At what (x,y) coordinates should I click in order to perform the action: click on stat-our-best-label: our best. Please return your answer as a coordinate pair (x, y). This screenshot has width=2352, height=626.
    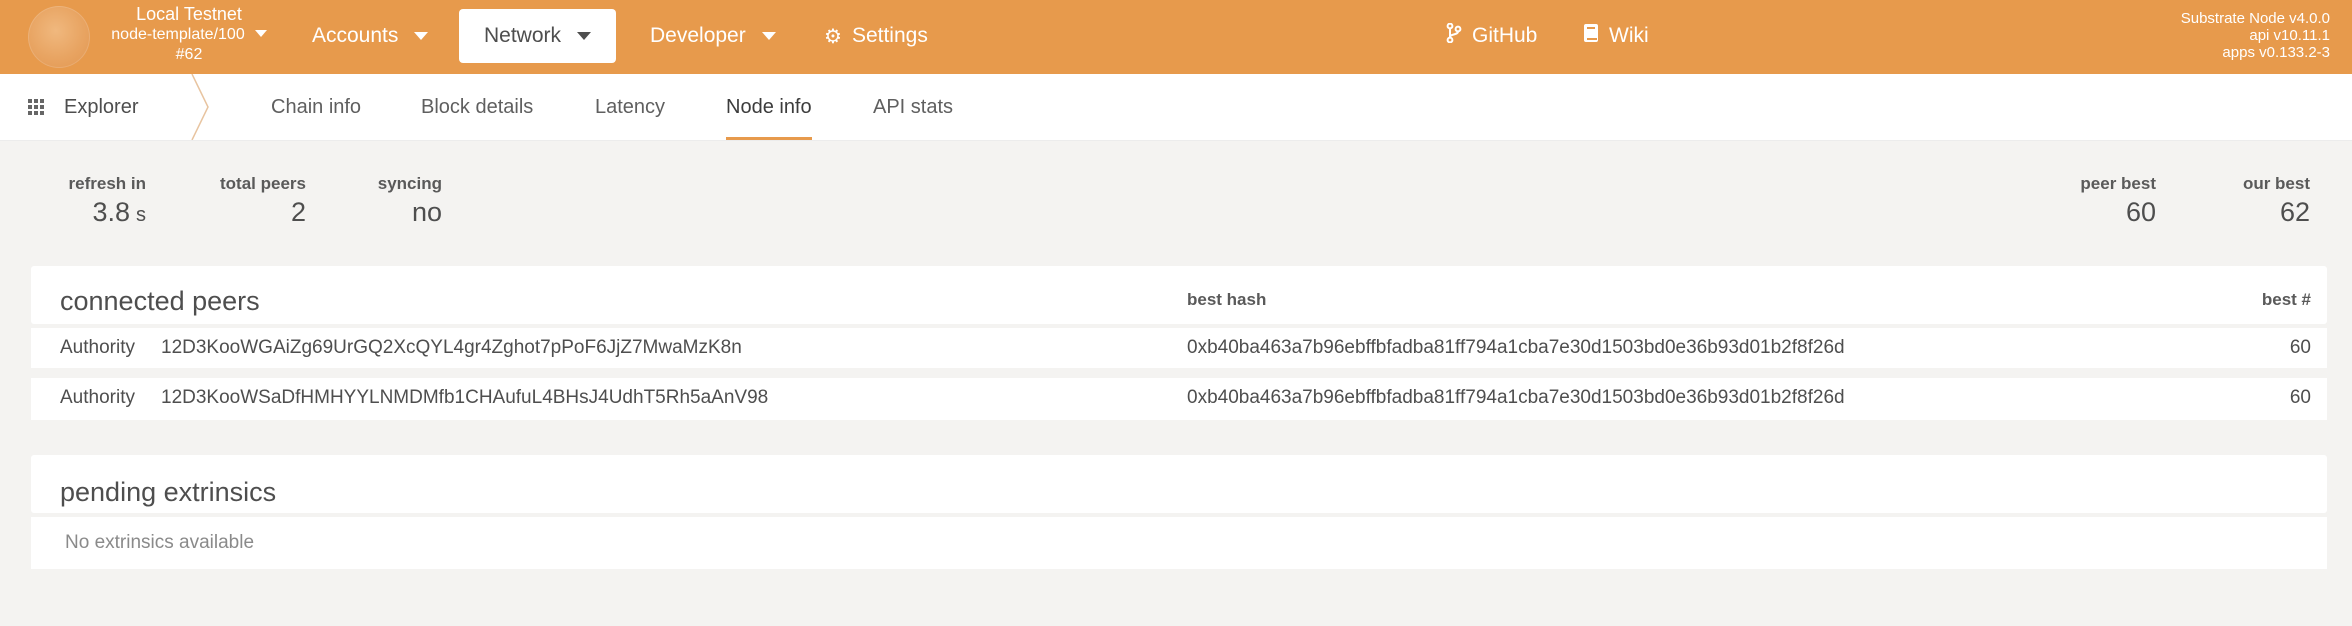
    Looking at the image, I should click on (2276, 183).